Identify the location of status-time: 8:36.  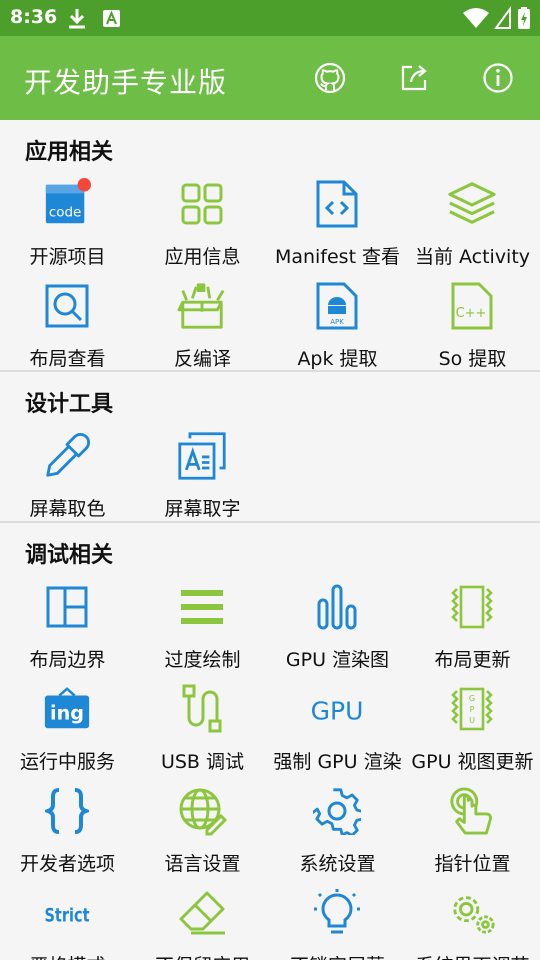
(34, 17).